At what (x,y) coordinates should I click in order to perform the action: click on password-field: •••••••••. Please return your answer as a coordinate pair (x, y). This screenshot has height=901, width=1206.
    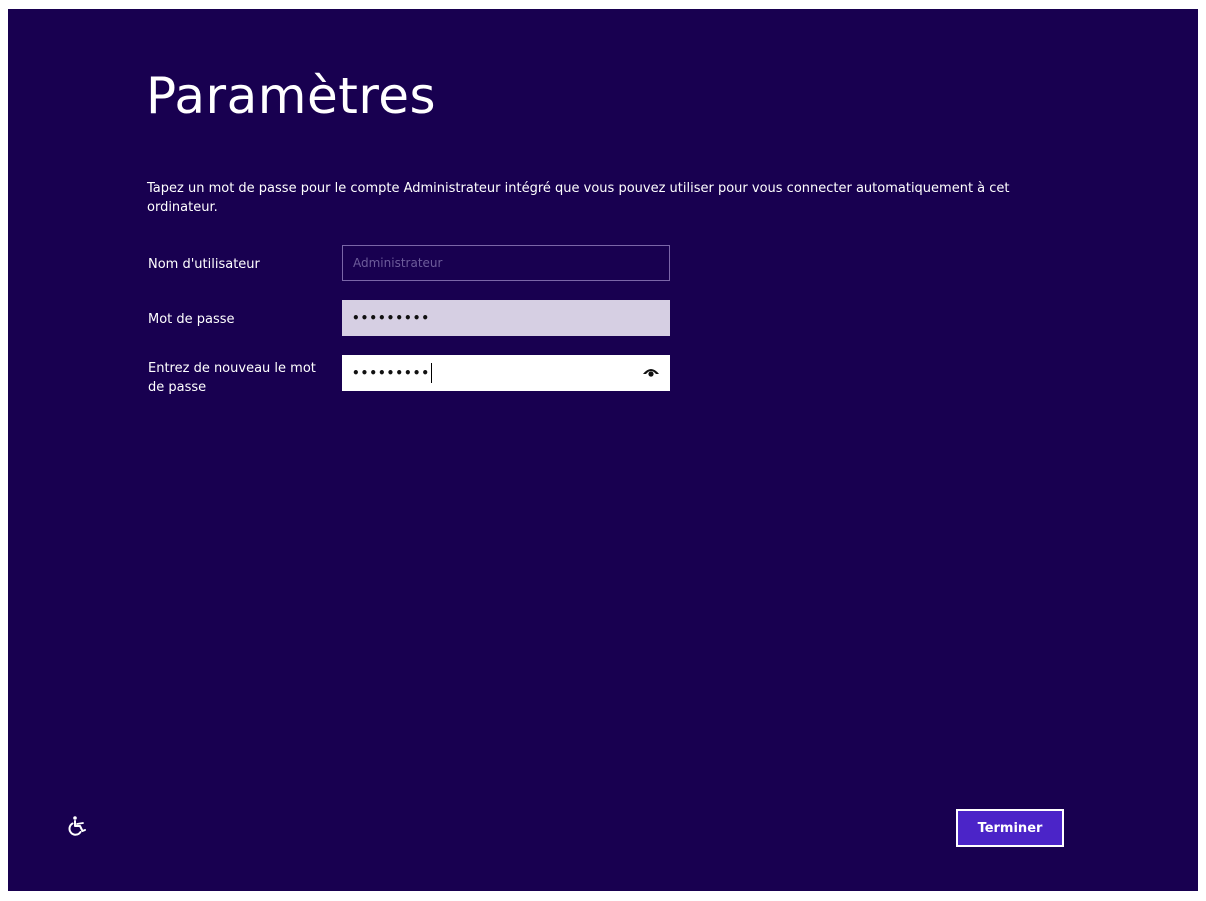
    Looking at the image, I should click on (506, 318).